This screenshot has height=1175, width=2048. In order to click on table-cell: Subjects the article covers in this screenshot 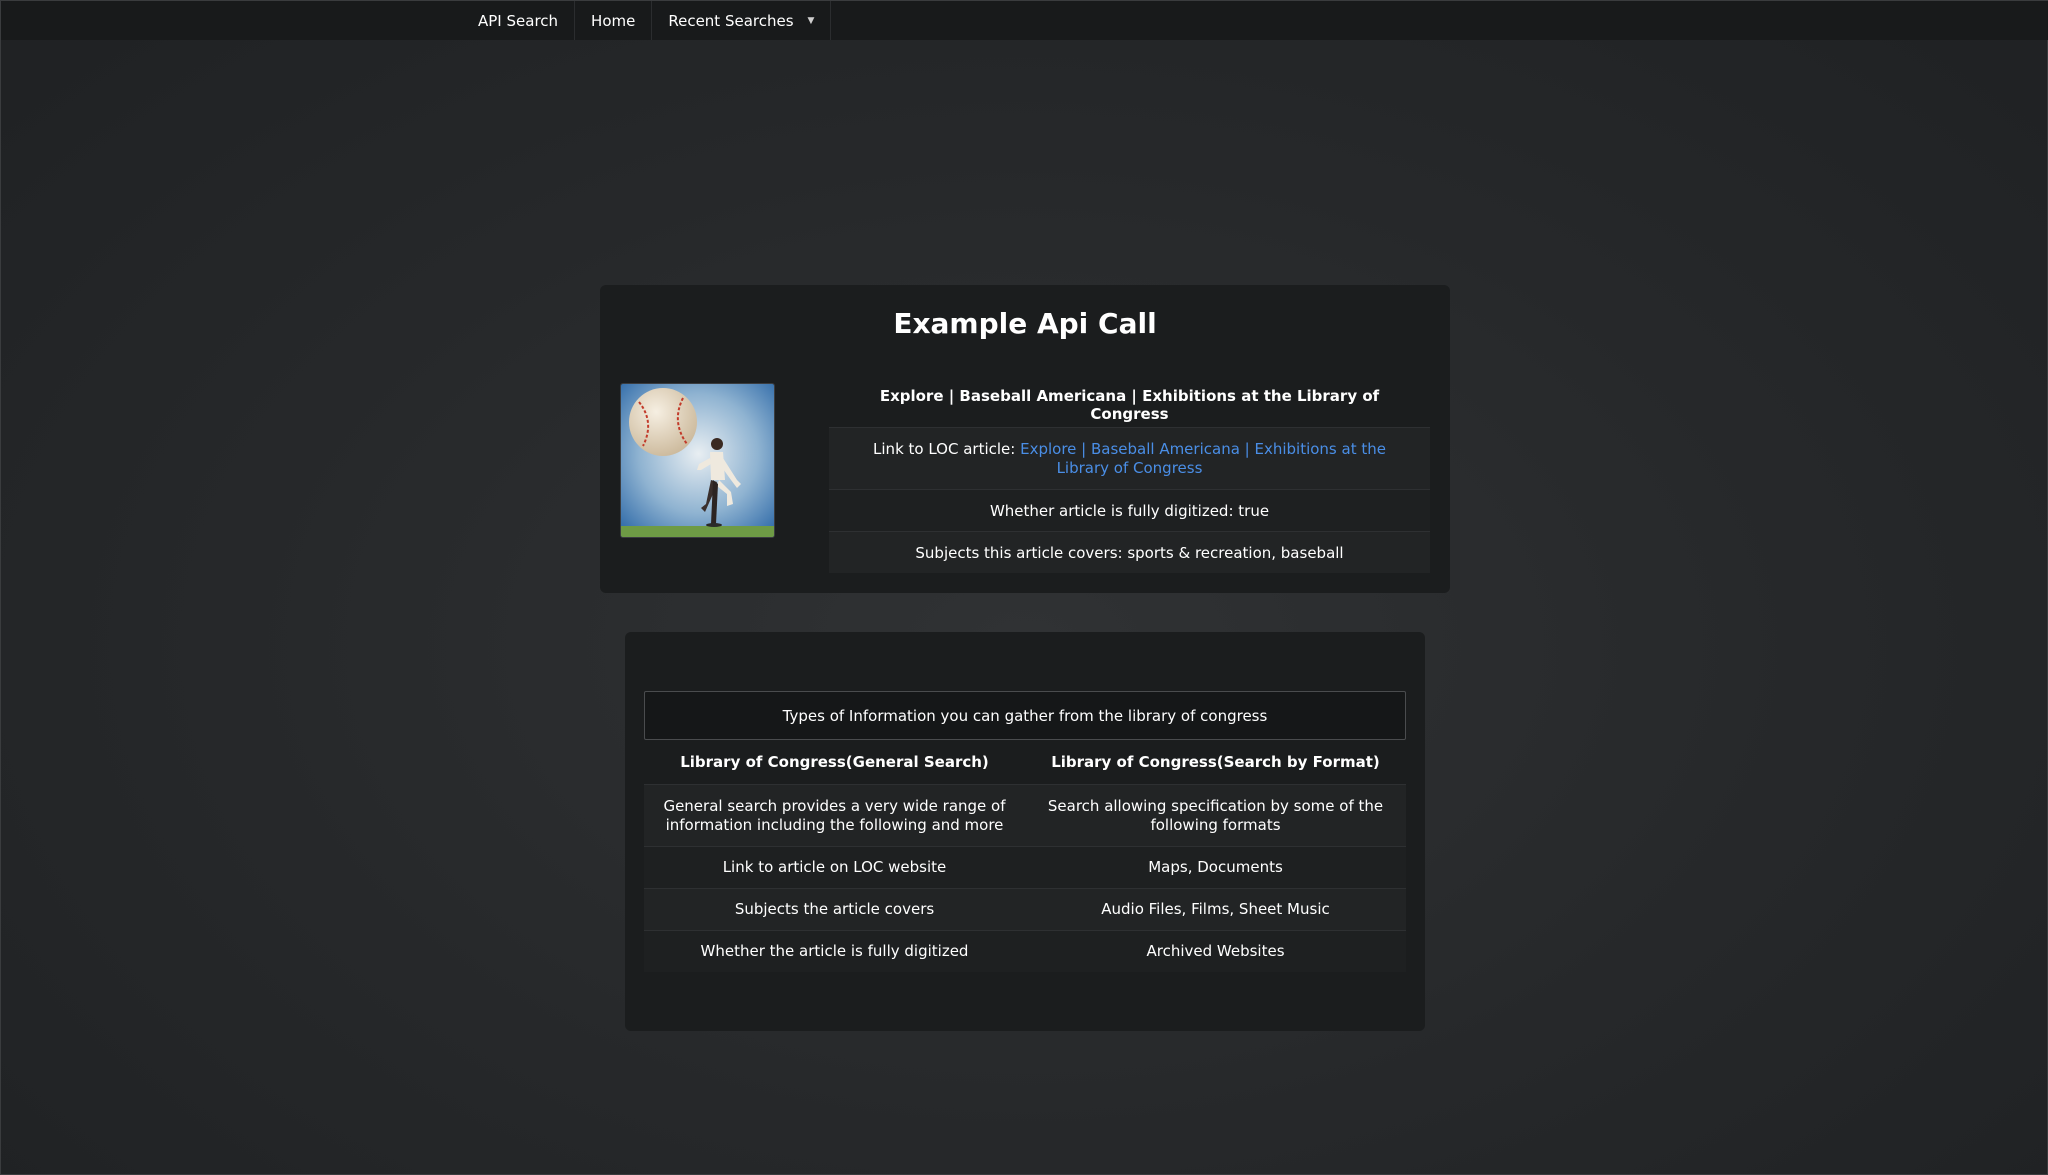, I will do `click(834, 909)`.